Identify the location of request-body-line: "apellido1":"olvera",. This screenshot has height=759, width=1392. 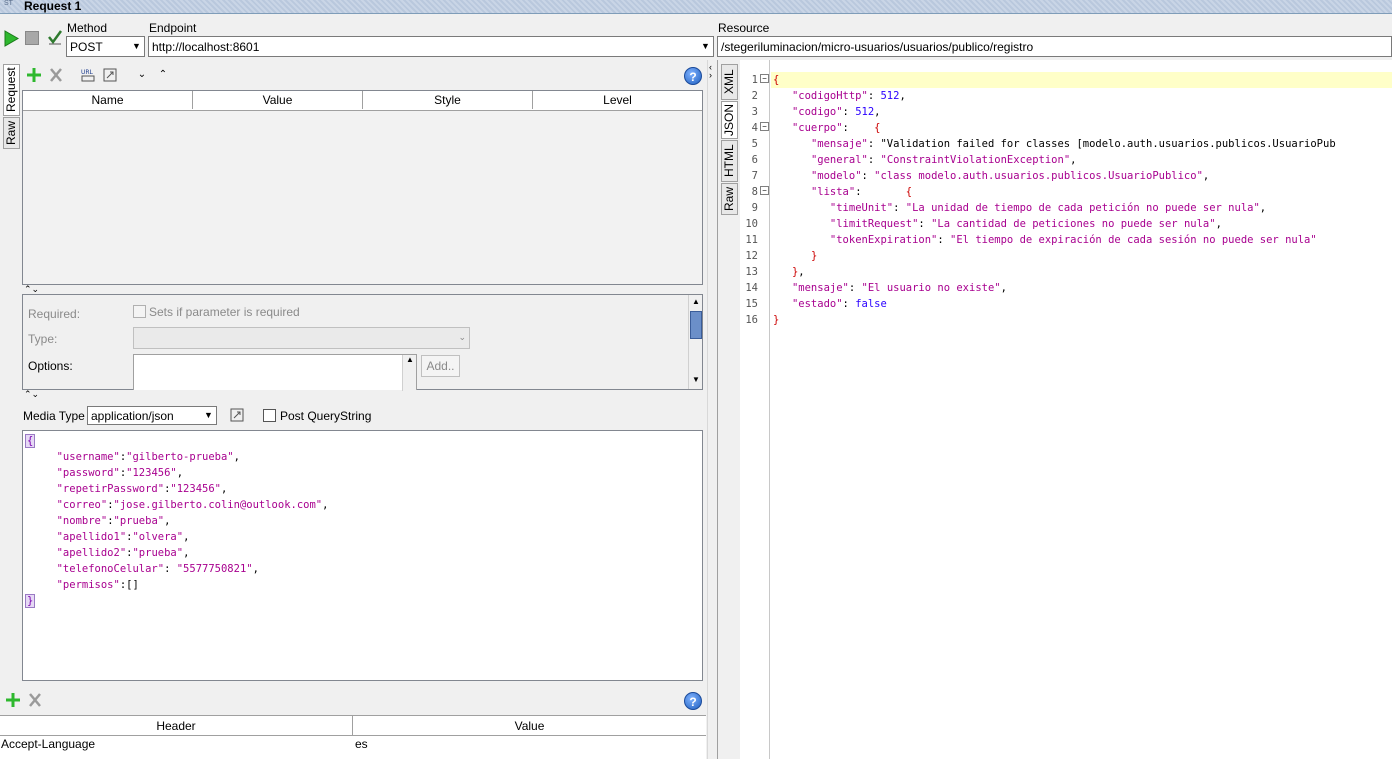
(123, 537).